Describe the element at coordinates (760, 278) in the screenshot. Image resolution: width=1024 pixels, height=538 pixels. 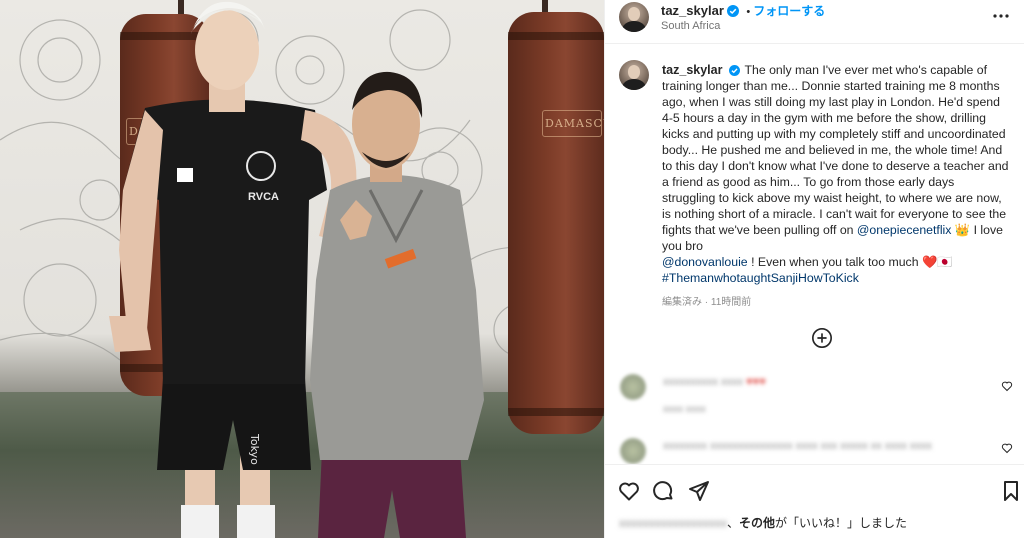
I see `hashtag-link: #ThemanwhotaughtSanjiHowToKick` at that location.